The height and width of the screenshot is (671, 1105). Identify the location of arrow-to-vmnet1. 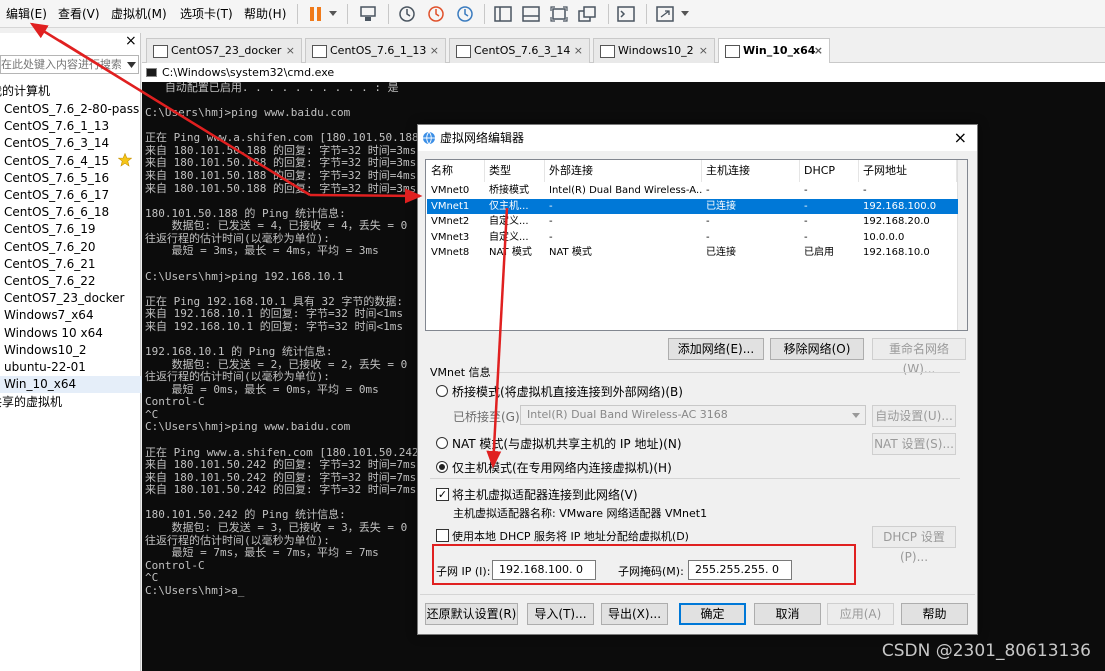
(366, 196).